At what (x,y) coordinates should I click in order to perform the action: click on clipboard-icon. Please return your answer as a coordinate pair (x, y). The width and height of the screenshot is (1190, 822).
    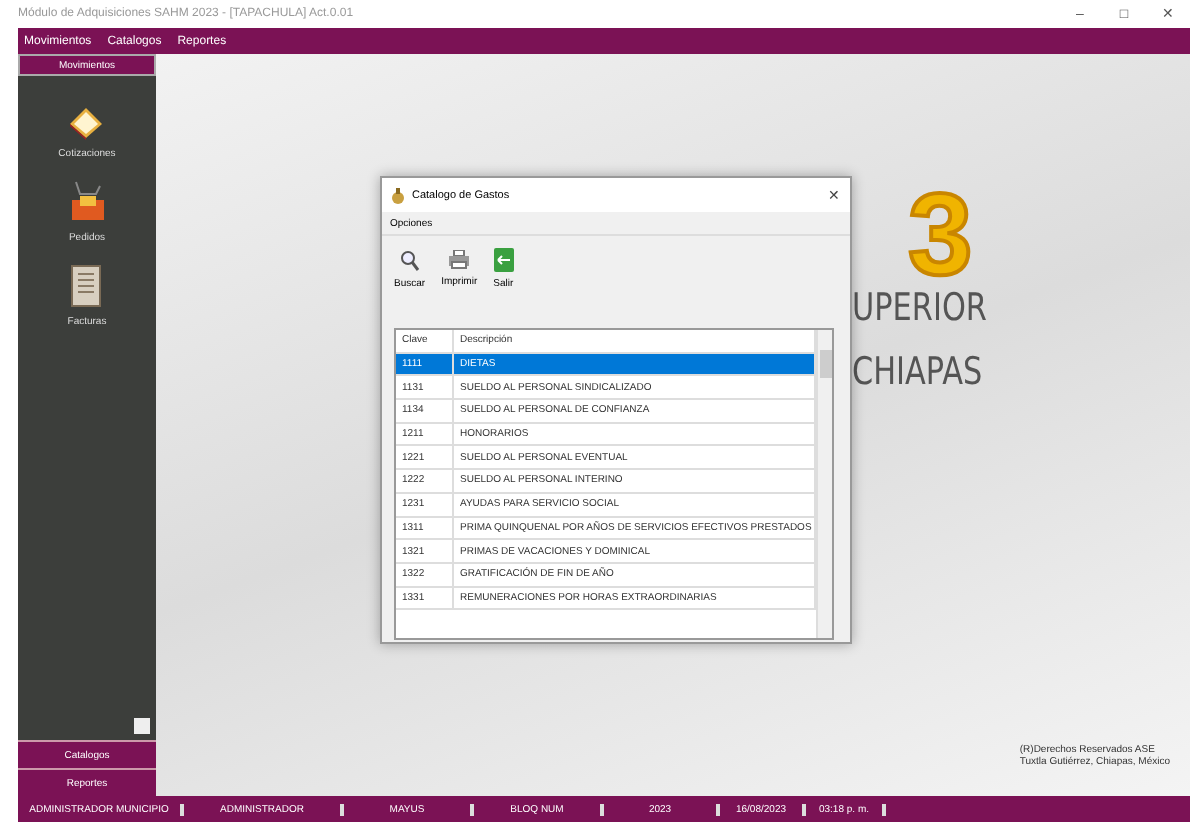
    Looking at the image, I should click on (86, 122).